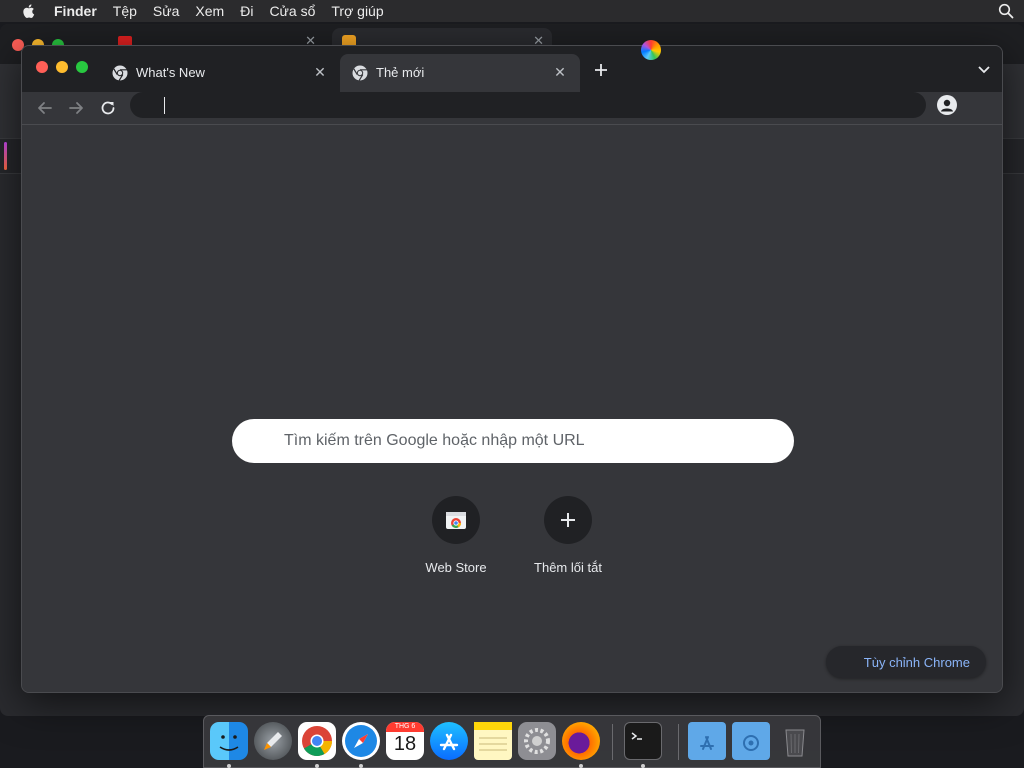 The image size is (1024, 768). Describe the element at coordinates (405, 744) in the screenshot. I see `calendar-day: 18` at that location.